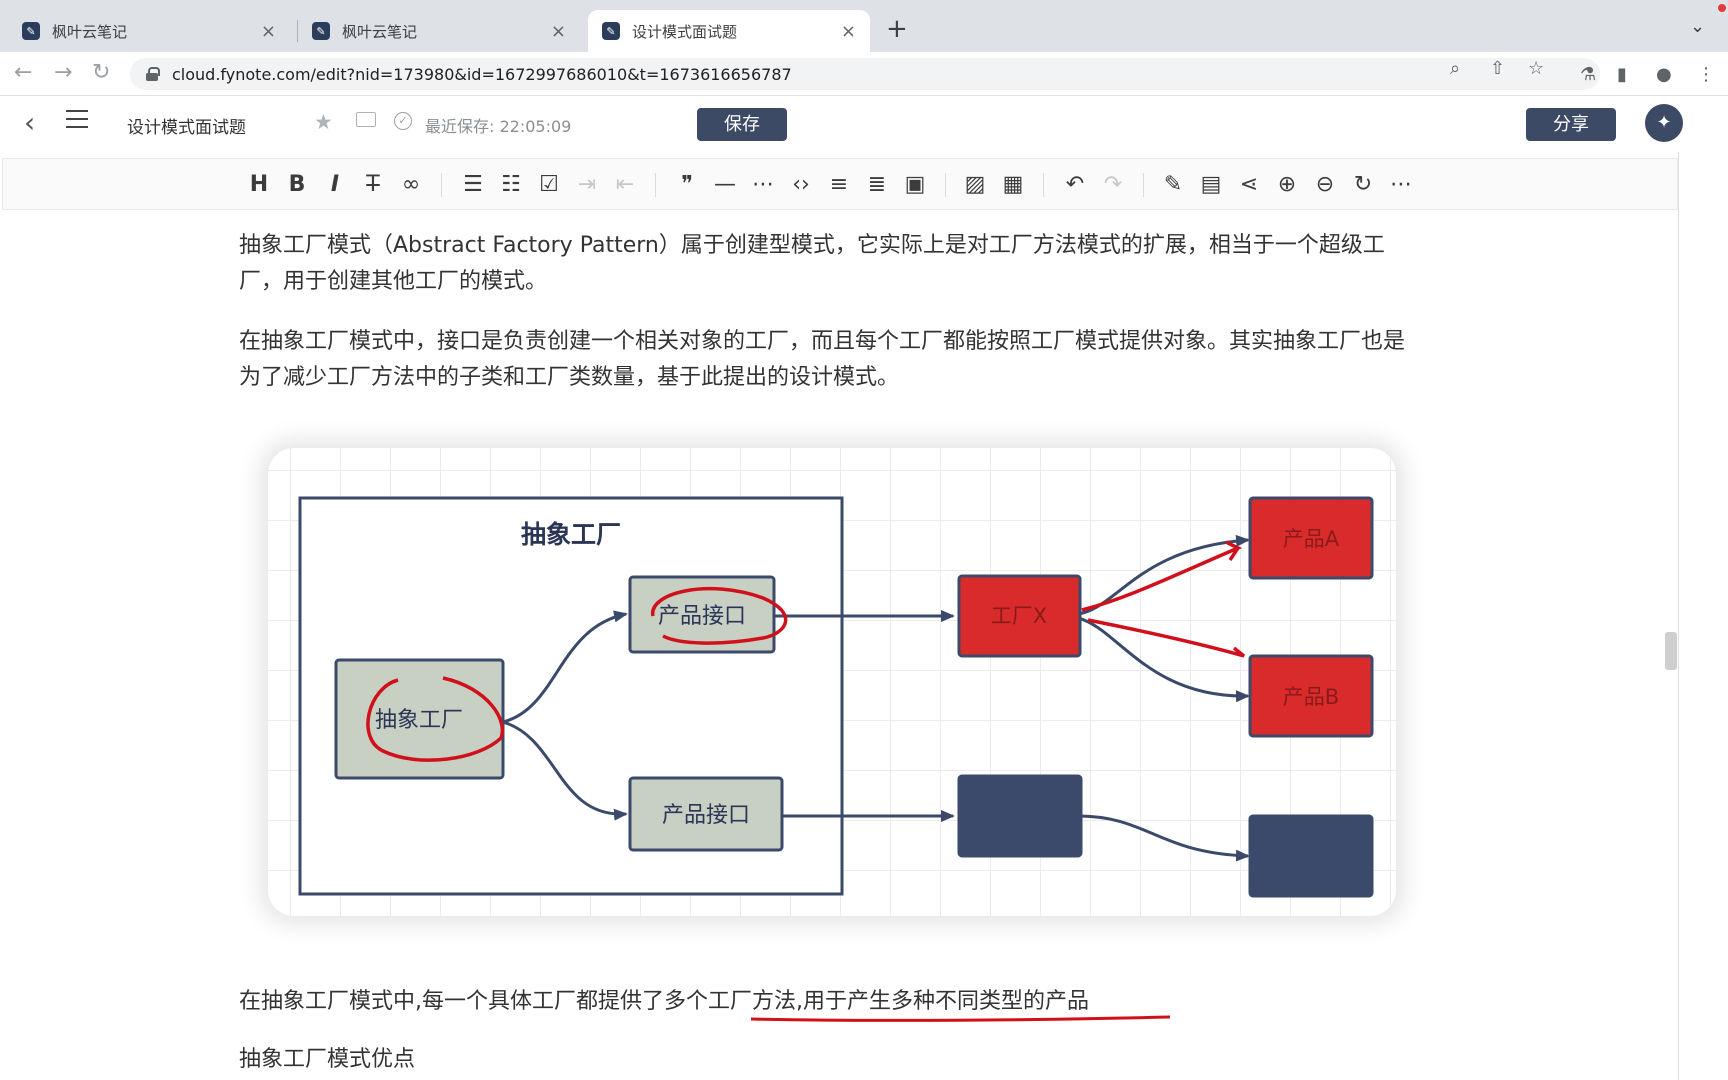 The image size is (1728, 1080). I want to click on new-tab-icon: +, so click(897, 29).